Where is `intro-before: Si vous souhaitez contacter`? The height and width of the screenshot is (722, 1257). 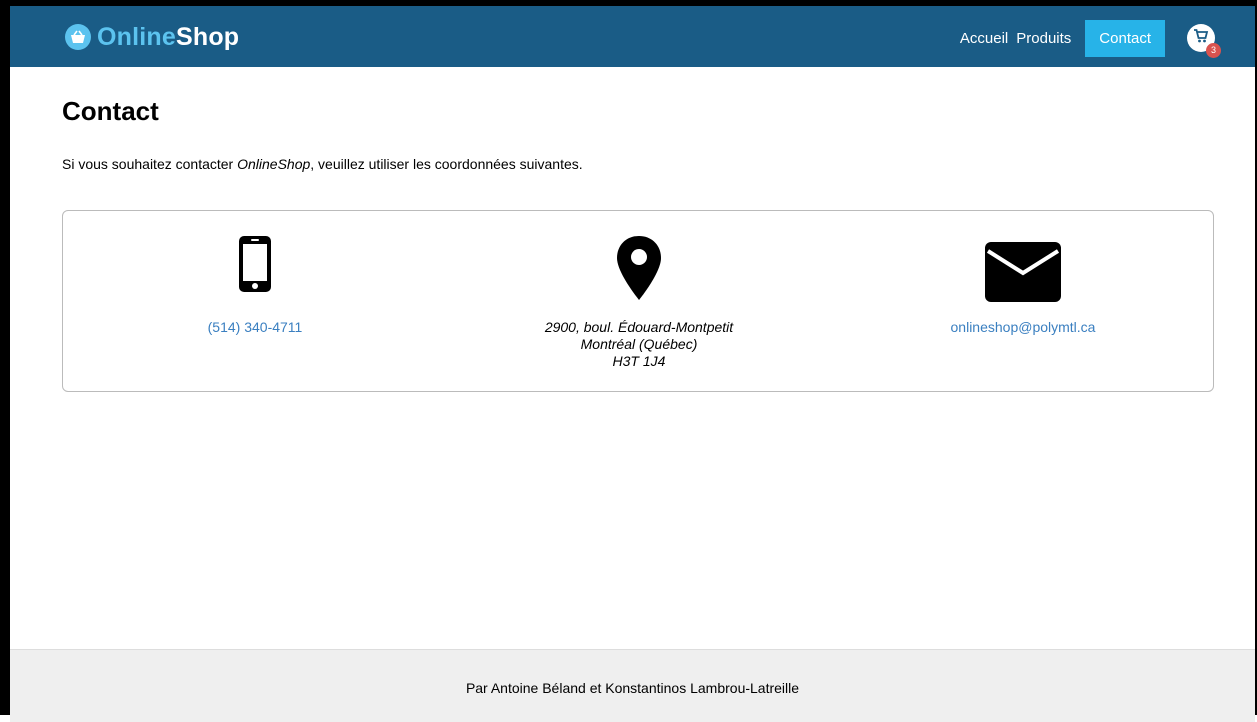
intro-before: Si vous souhaitez contacter is located at coordinates (150, 164).